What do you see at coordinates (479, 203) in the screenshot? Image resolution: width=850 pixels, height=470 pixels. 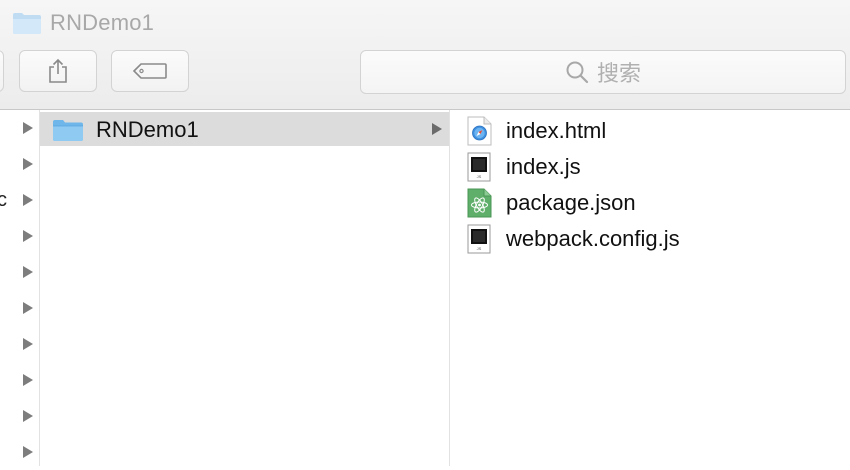 I see `json-file-icon` at bounding box center [479, 203].